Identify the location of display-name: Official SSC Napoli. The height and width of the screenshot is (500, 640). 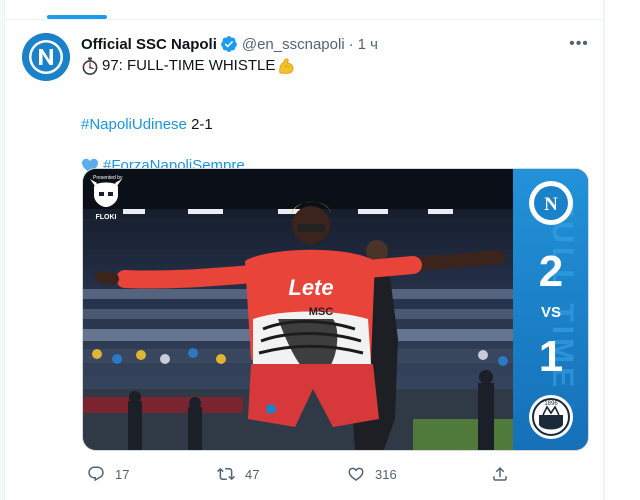
(149, 44).